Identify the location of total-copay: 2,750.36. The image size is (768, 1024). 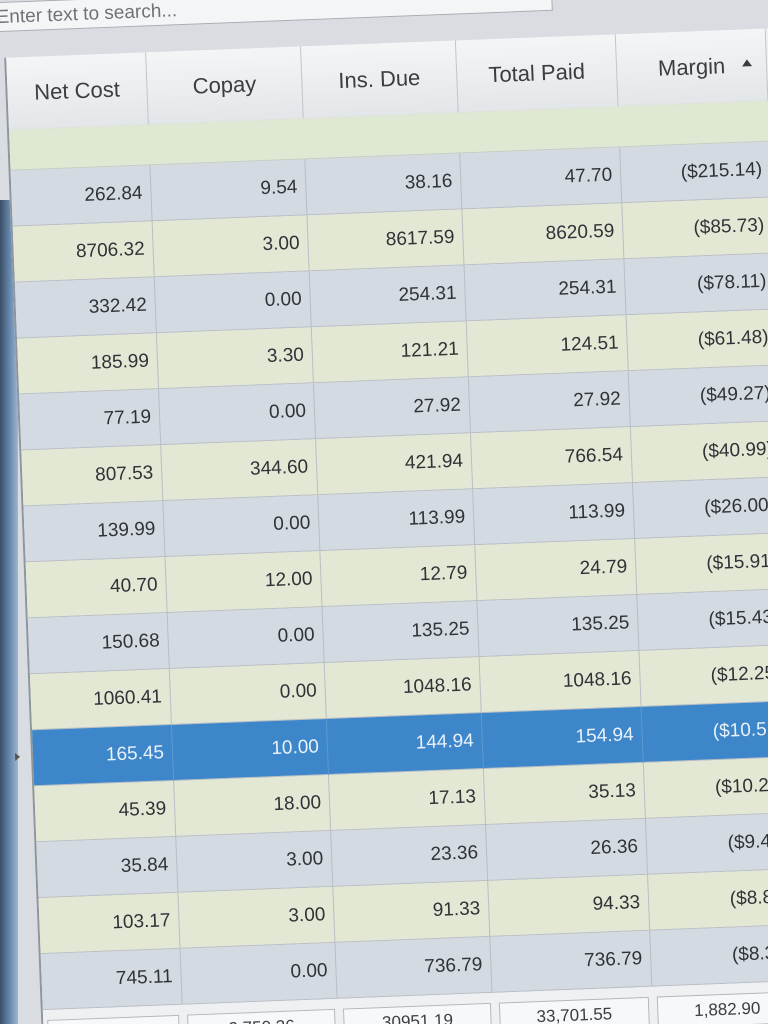
(262, 1016).